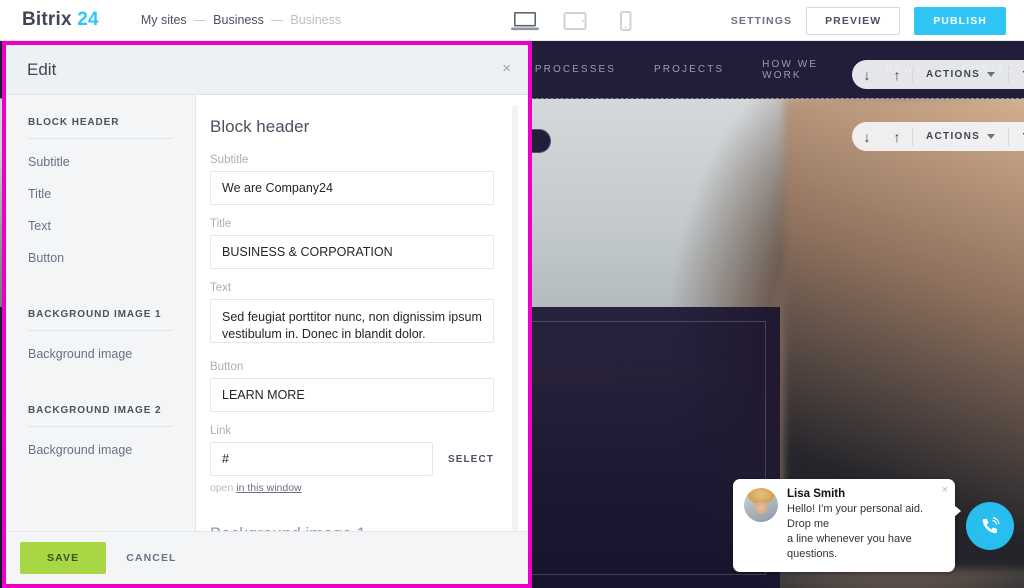 The width and height of the screenshot is (1024, 588). What do you see at coordinates (164, 20) in the screenshot?
I see `breadcrumb-my-sites: My sites` at bounding box center [164, 20].